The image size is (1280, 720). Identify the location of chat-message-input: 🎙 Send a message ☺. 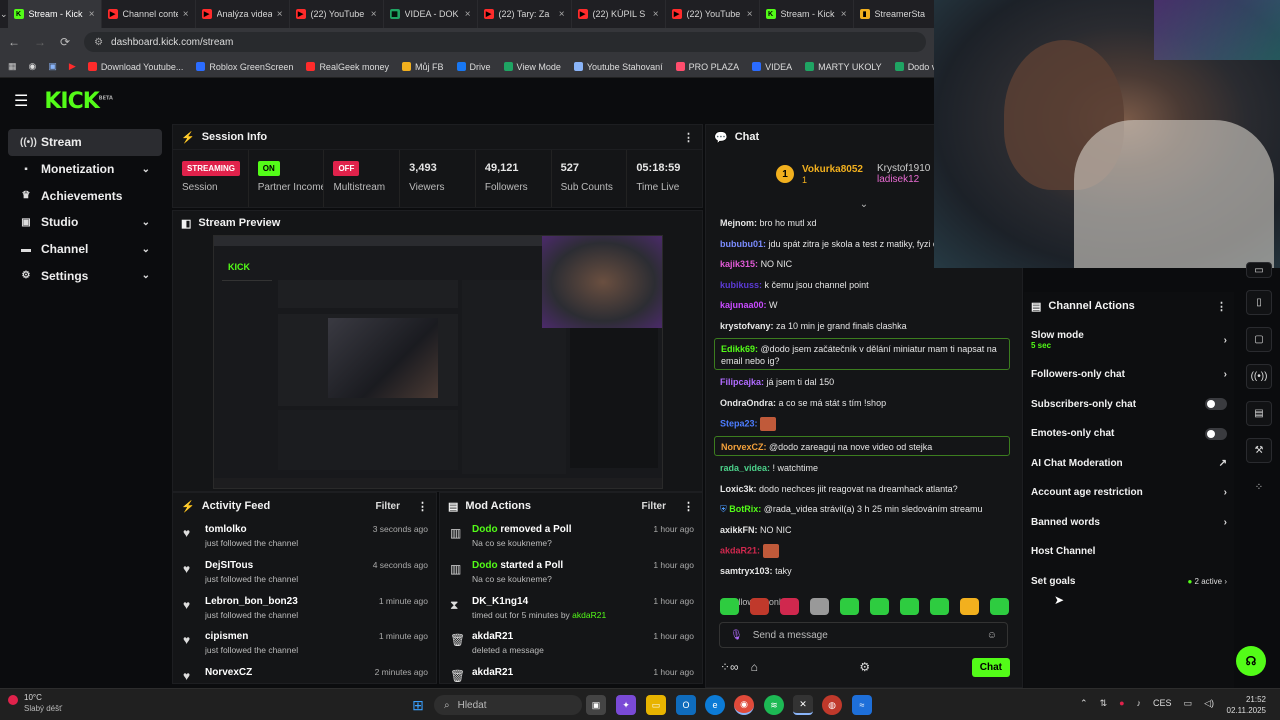
(863, 635).